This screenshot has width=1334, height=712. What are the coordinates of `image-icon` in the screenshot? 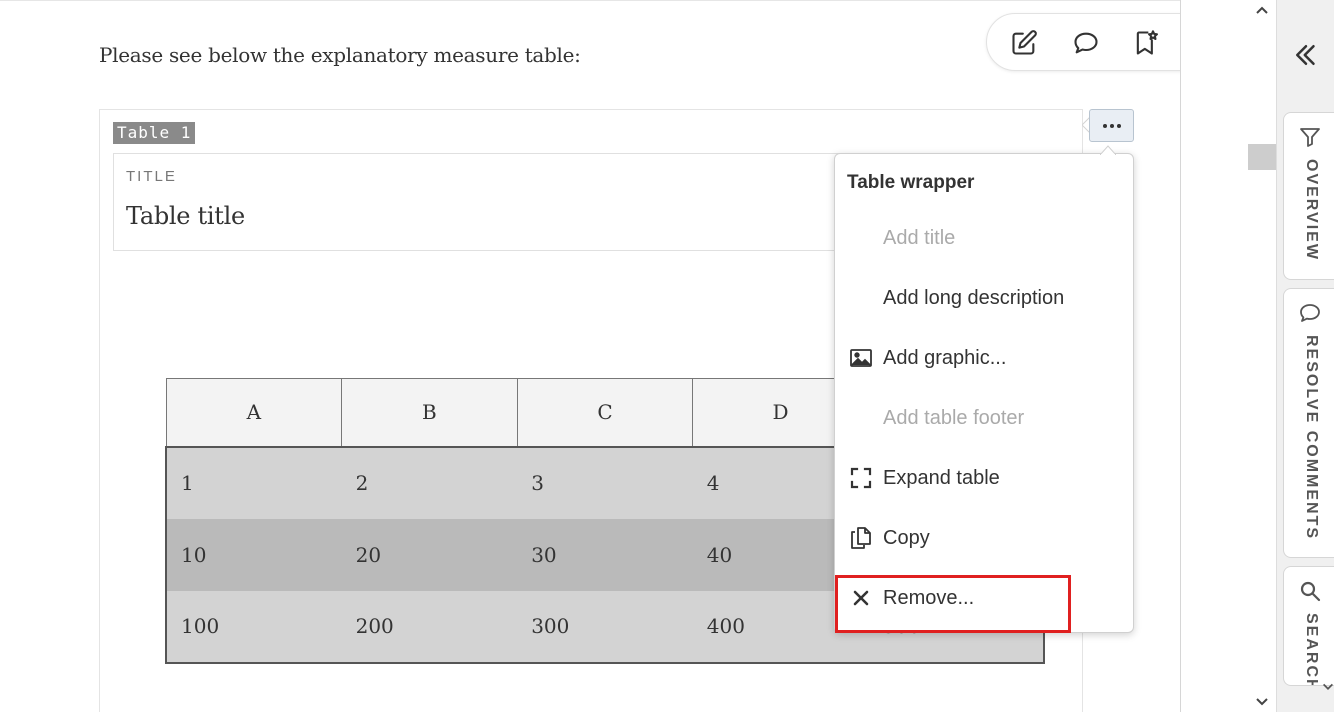 It's located at (861, 358).